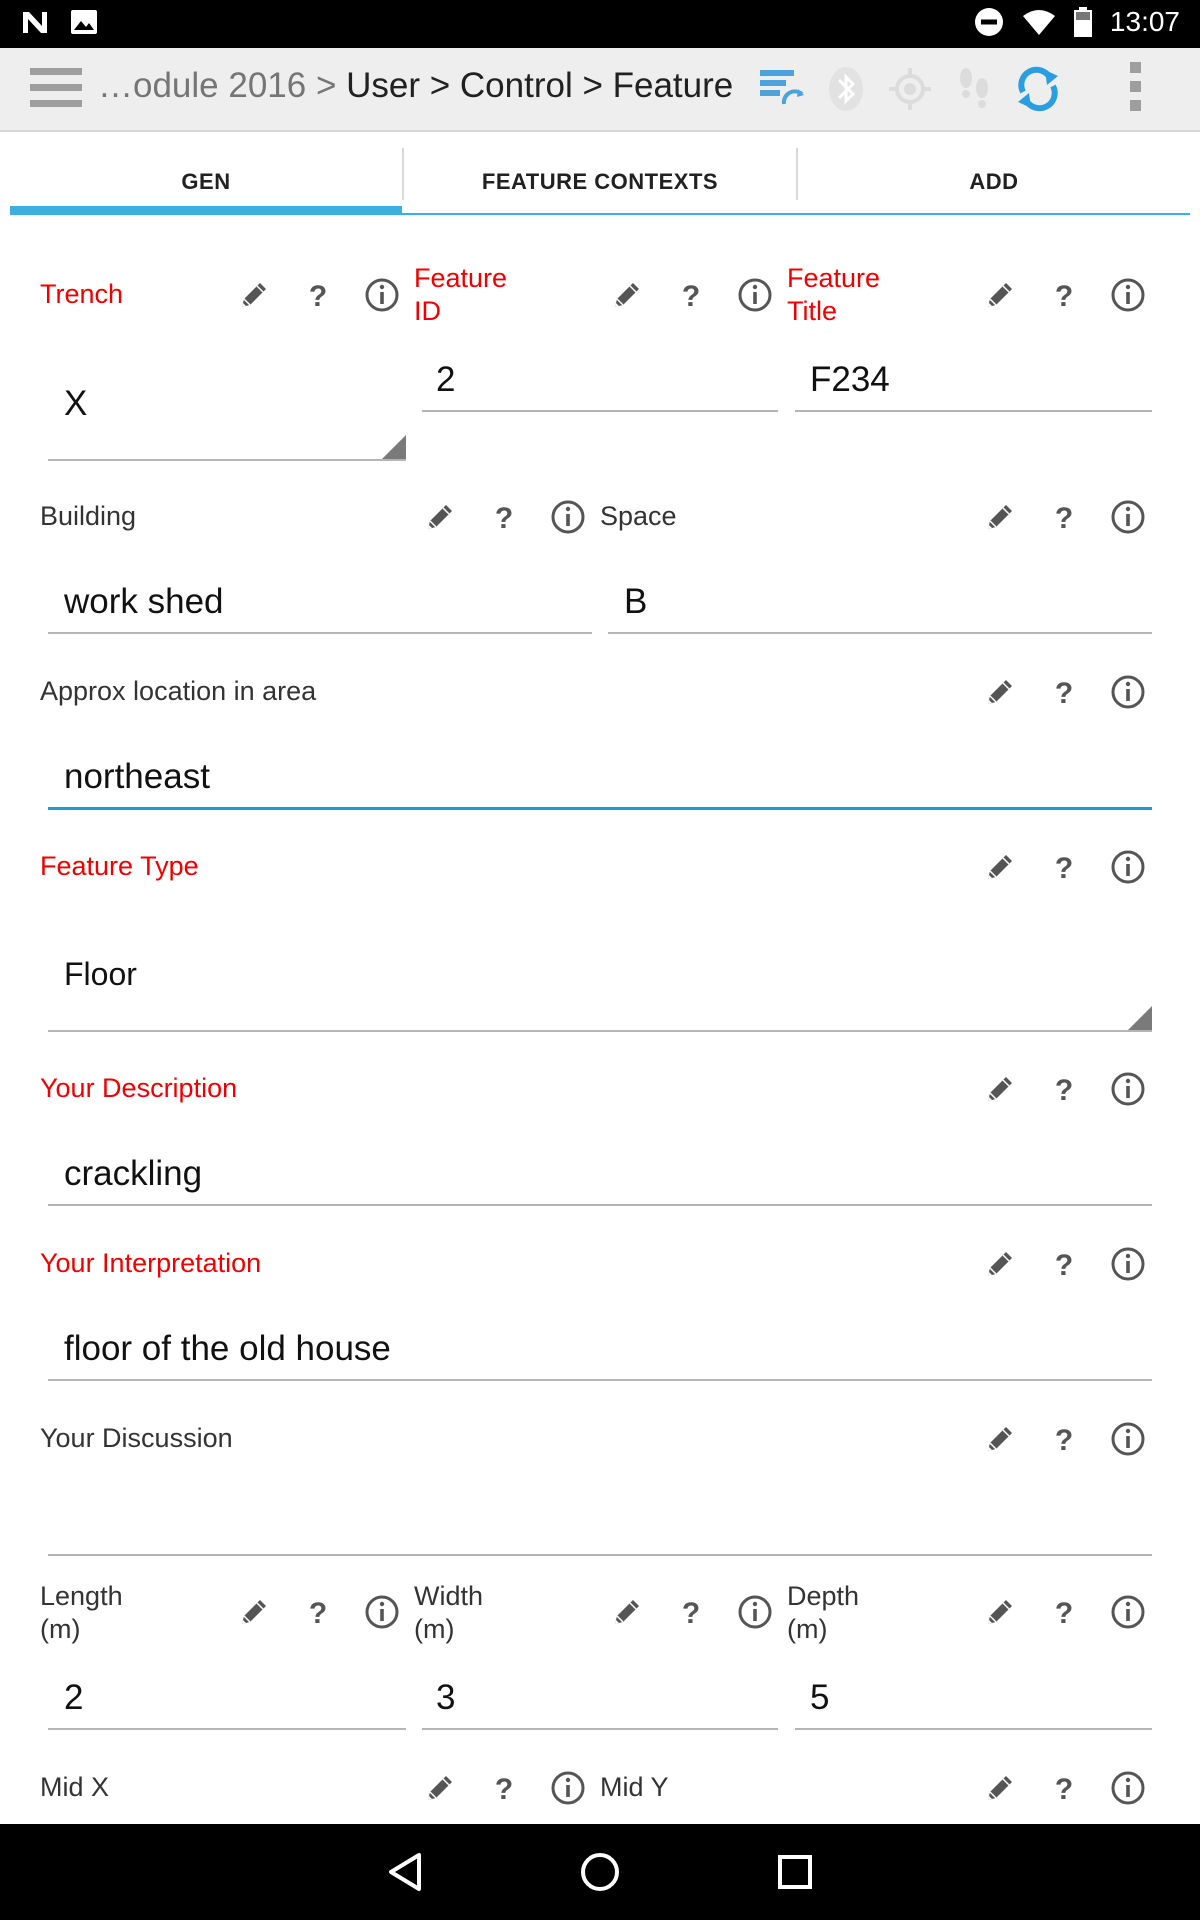 This screenshot has height=1920, width=1200. I want to click on trench-select: X, so click(75, 404).